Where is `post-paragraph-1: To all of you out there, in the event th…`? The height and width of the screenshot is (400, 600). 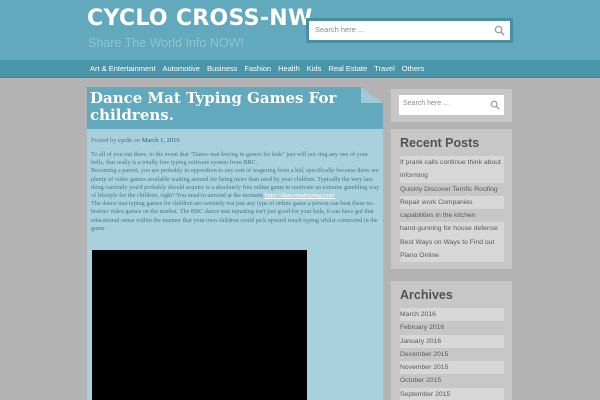
post-paragraph-1: To all of you out there, in the event th… is located at coordinates (229, 159).